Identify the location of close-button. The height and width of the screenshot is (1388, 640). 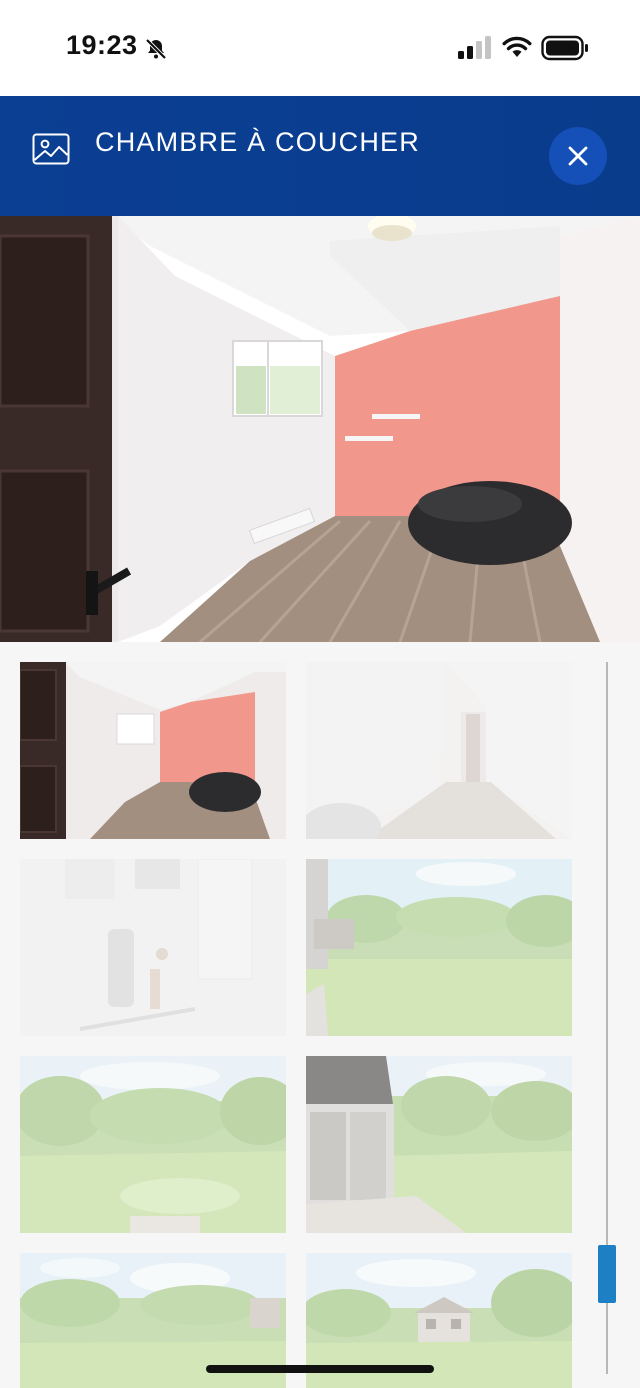
(578, 156).